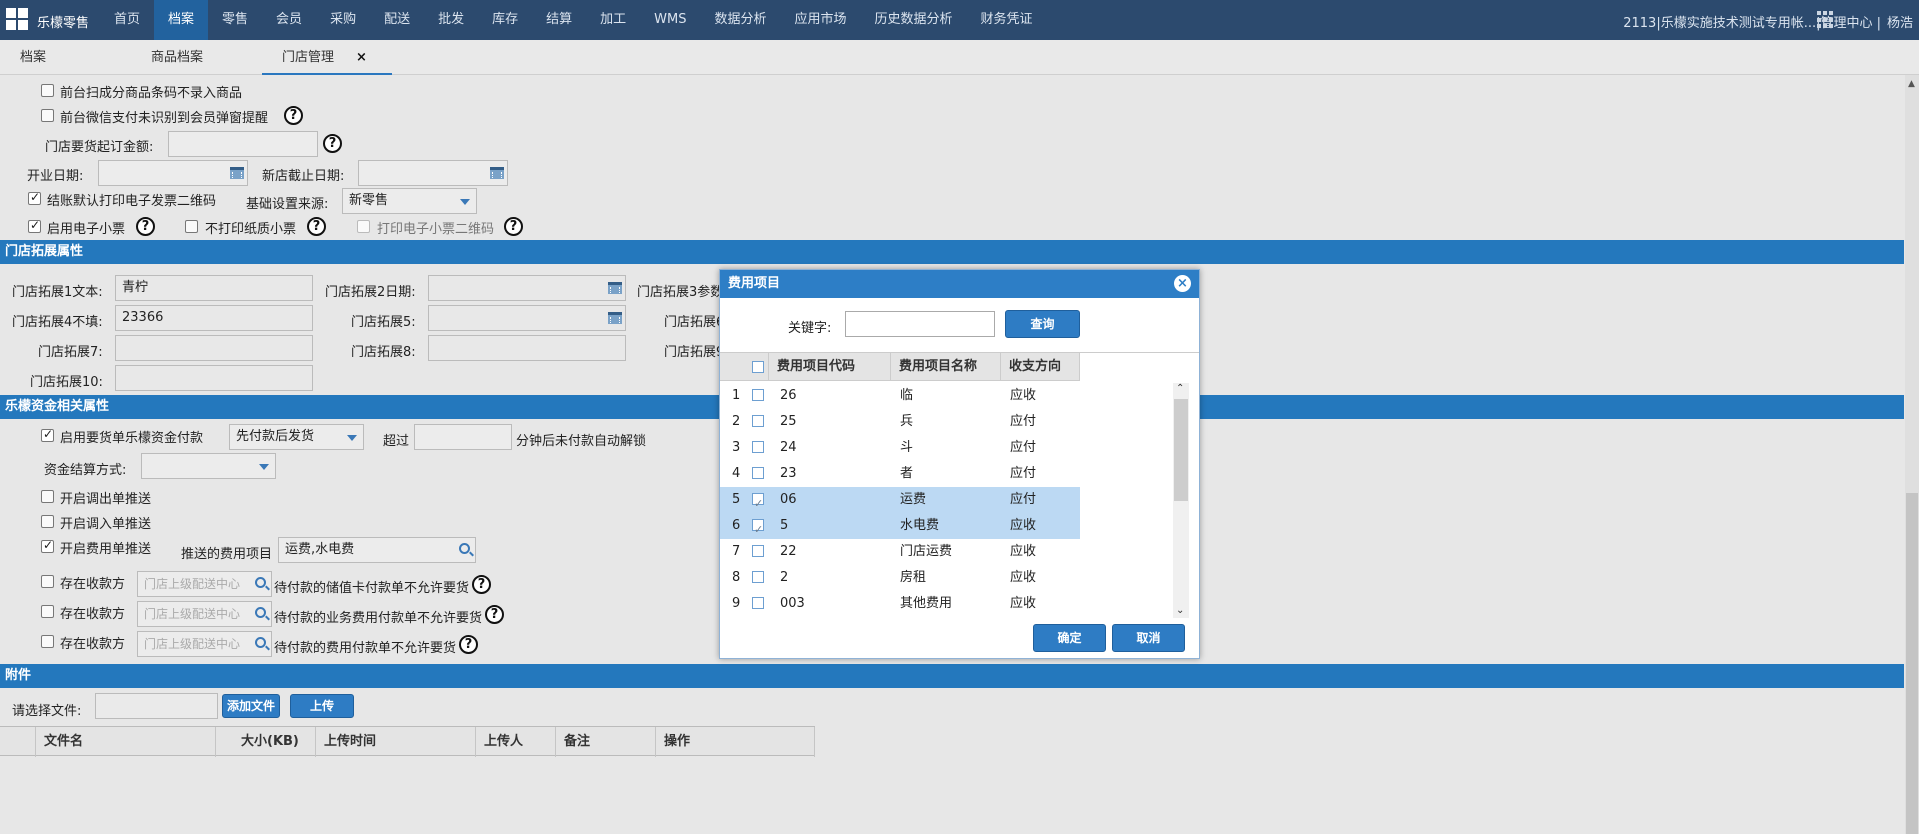 The width and height of the screenshot is (1919, 834). What do you see at coordinates (191, 226) in the screenshot?
I see `no-paper-checkbox` at bounding box center [191, 226].